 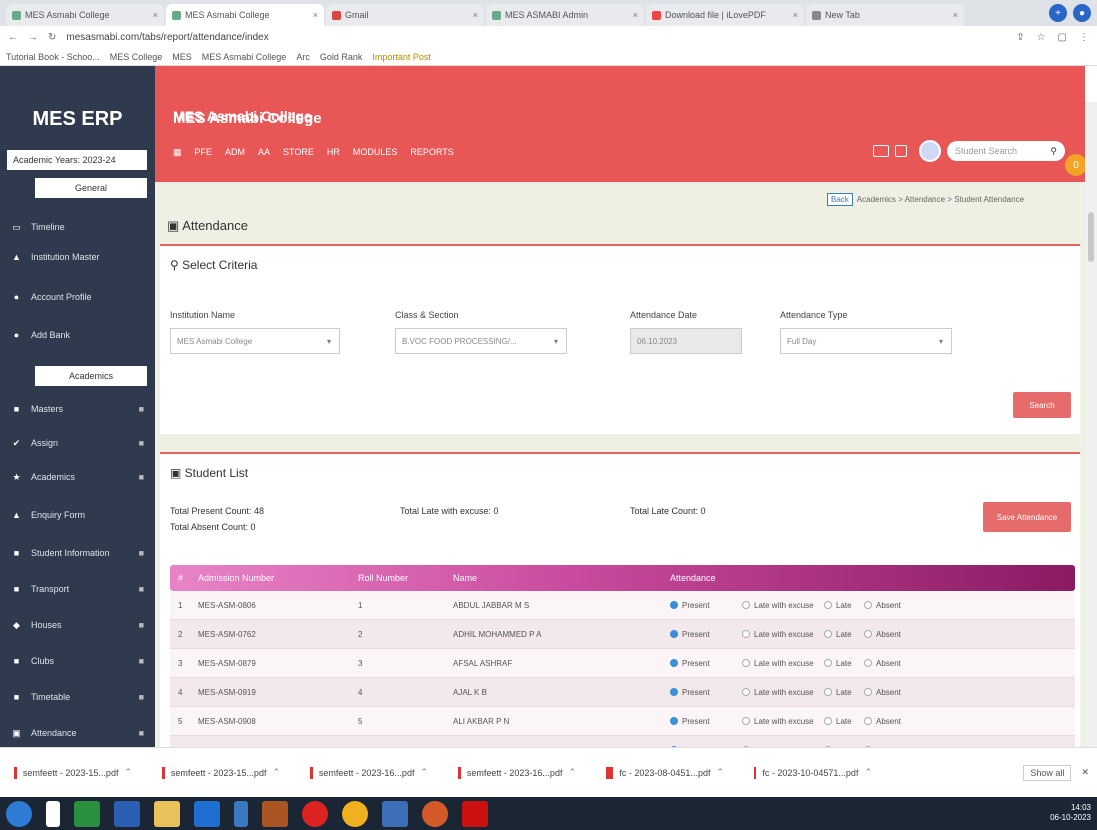 I want to click on profile-icon: ●, so click(x=1082, y=13).